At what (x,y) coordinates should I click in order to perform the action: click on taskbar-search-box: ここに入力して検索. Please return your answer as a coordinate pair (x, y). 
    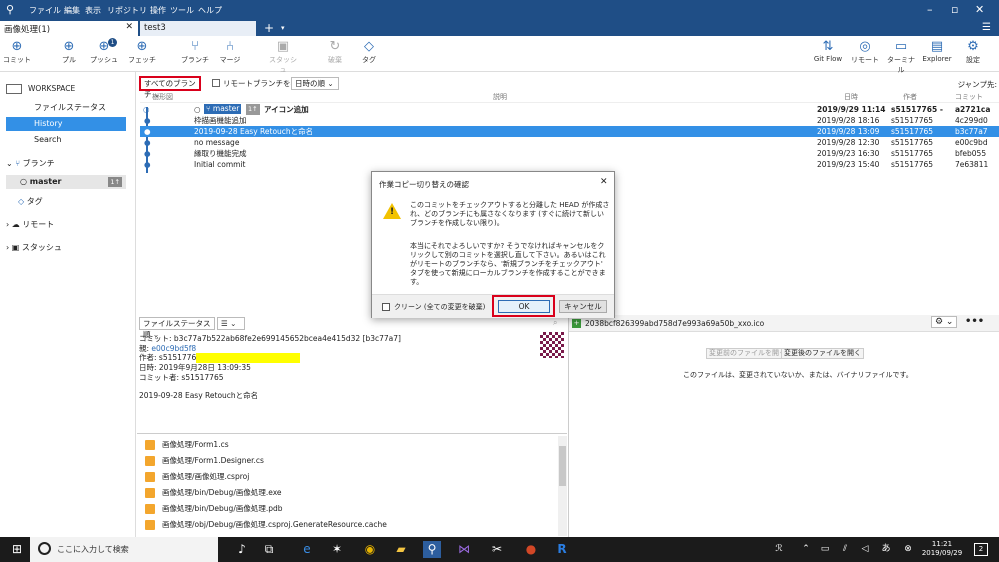
    Looking at the image, I should click on (124, 549).